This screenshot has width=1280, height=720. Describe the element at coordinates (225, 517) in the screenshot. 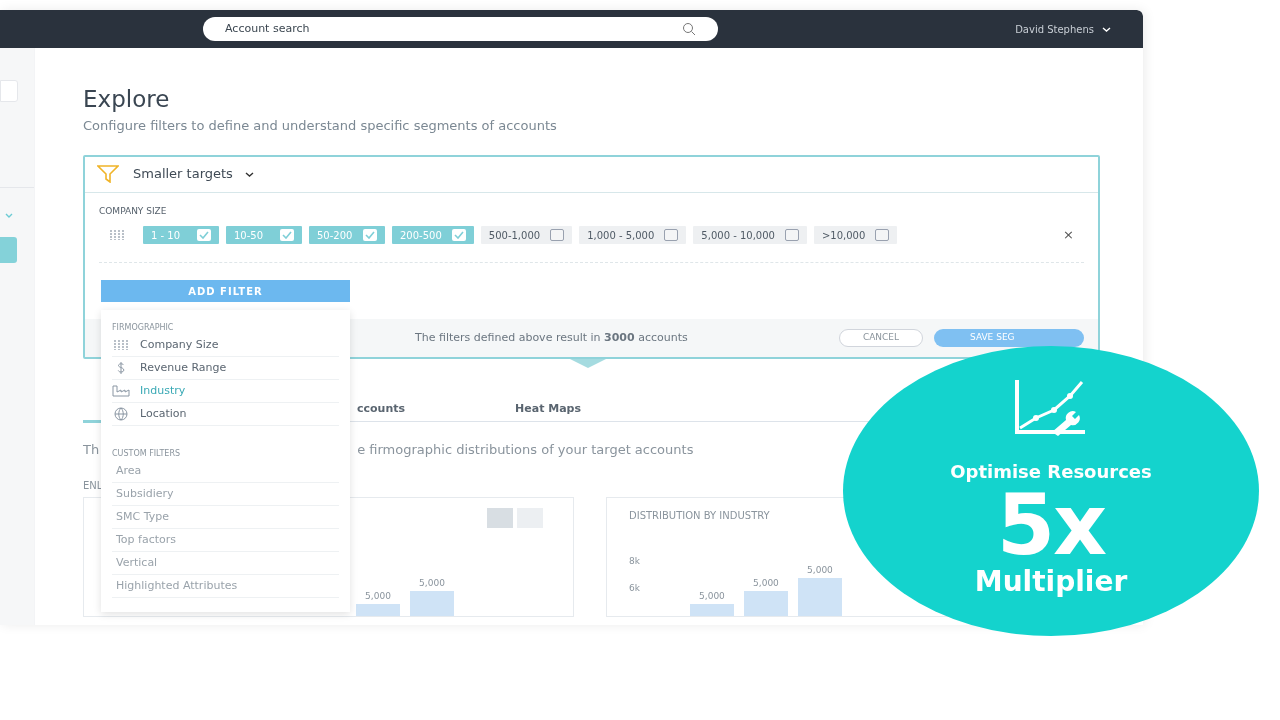

I see `menu-item: SMC Type` at that location.